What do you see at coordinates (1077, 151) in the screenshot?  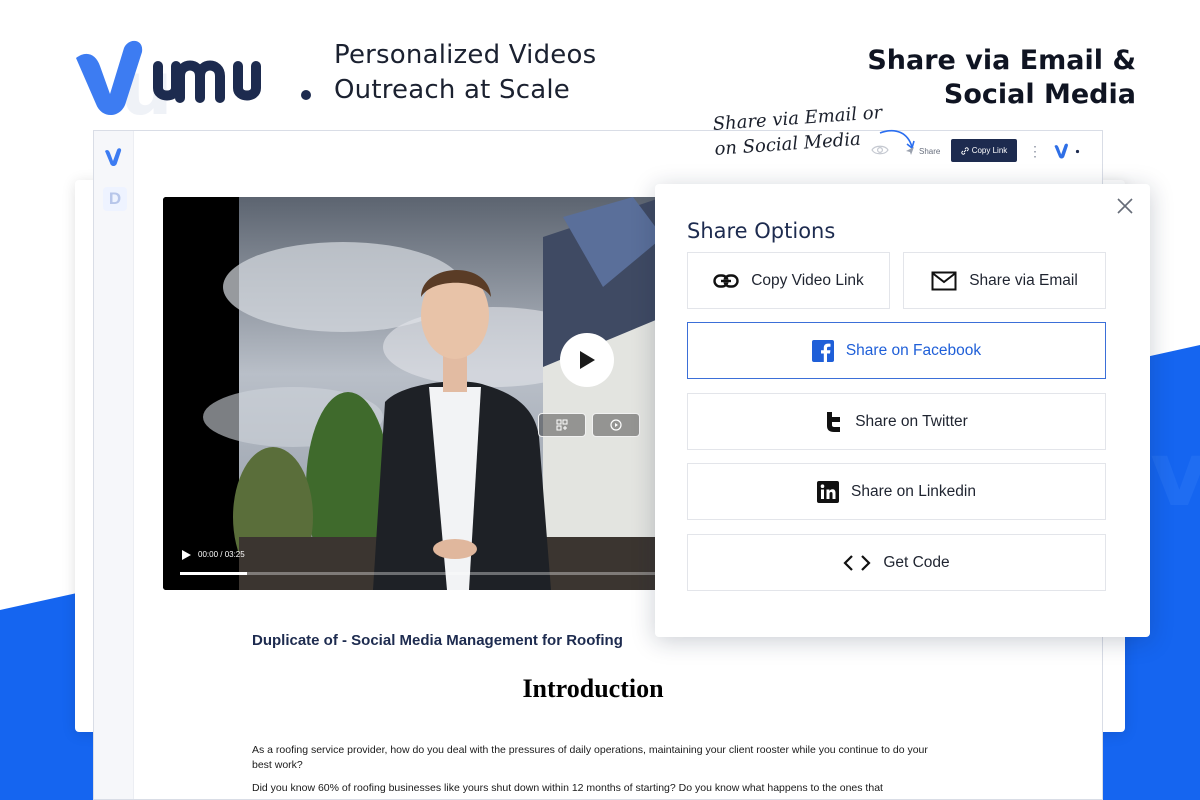 I see `caret-down-icon` at bounding box center [1077, 151].